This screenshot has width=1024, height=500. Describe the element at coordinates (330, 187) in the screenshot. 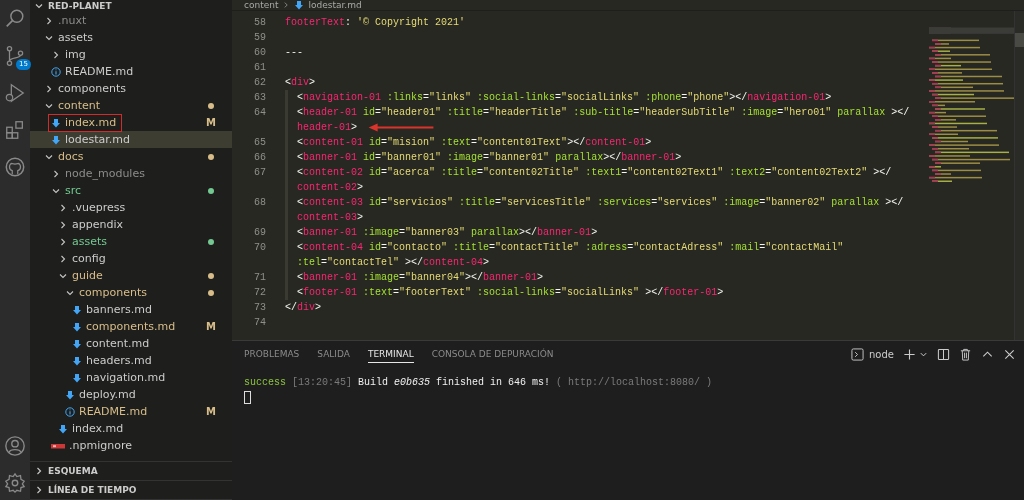

I see `code-line: content-02>` at that location.